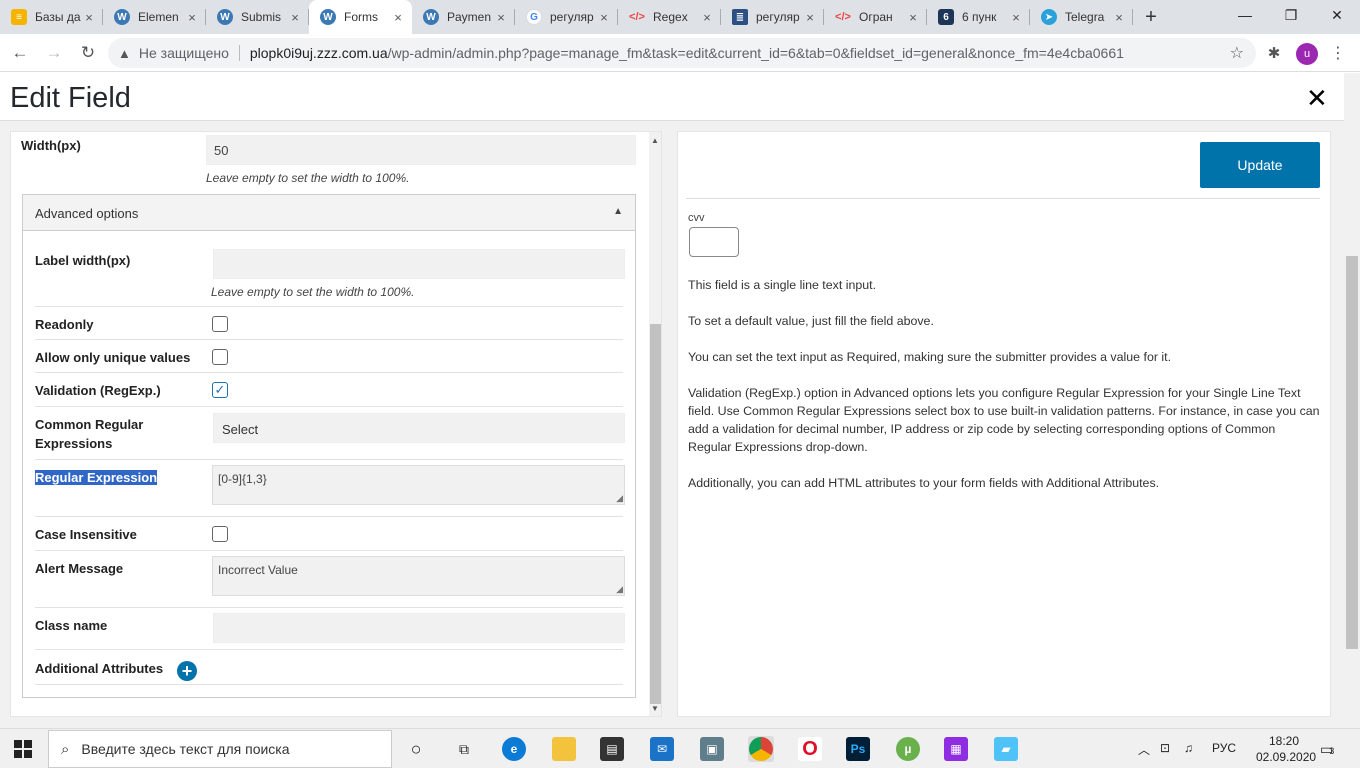 This screenshot has height=768, width=1360. I want to click on label-width-input, so click(419, 264).